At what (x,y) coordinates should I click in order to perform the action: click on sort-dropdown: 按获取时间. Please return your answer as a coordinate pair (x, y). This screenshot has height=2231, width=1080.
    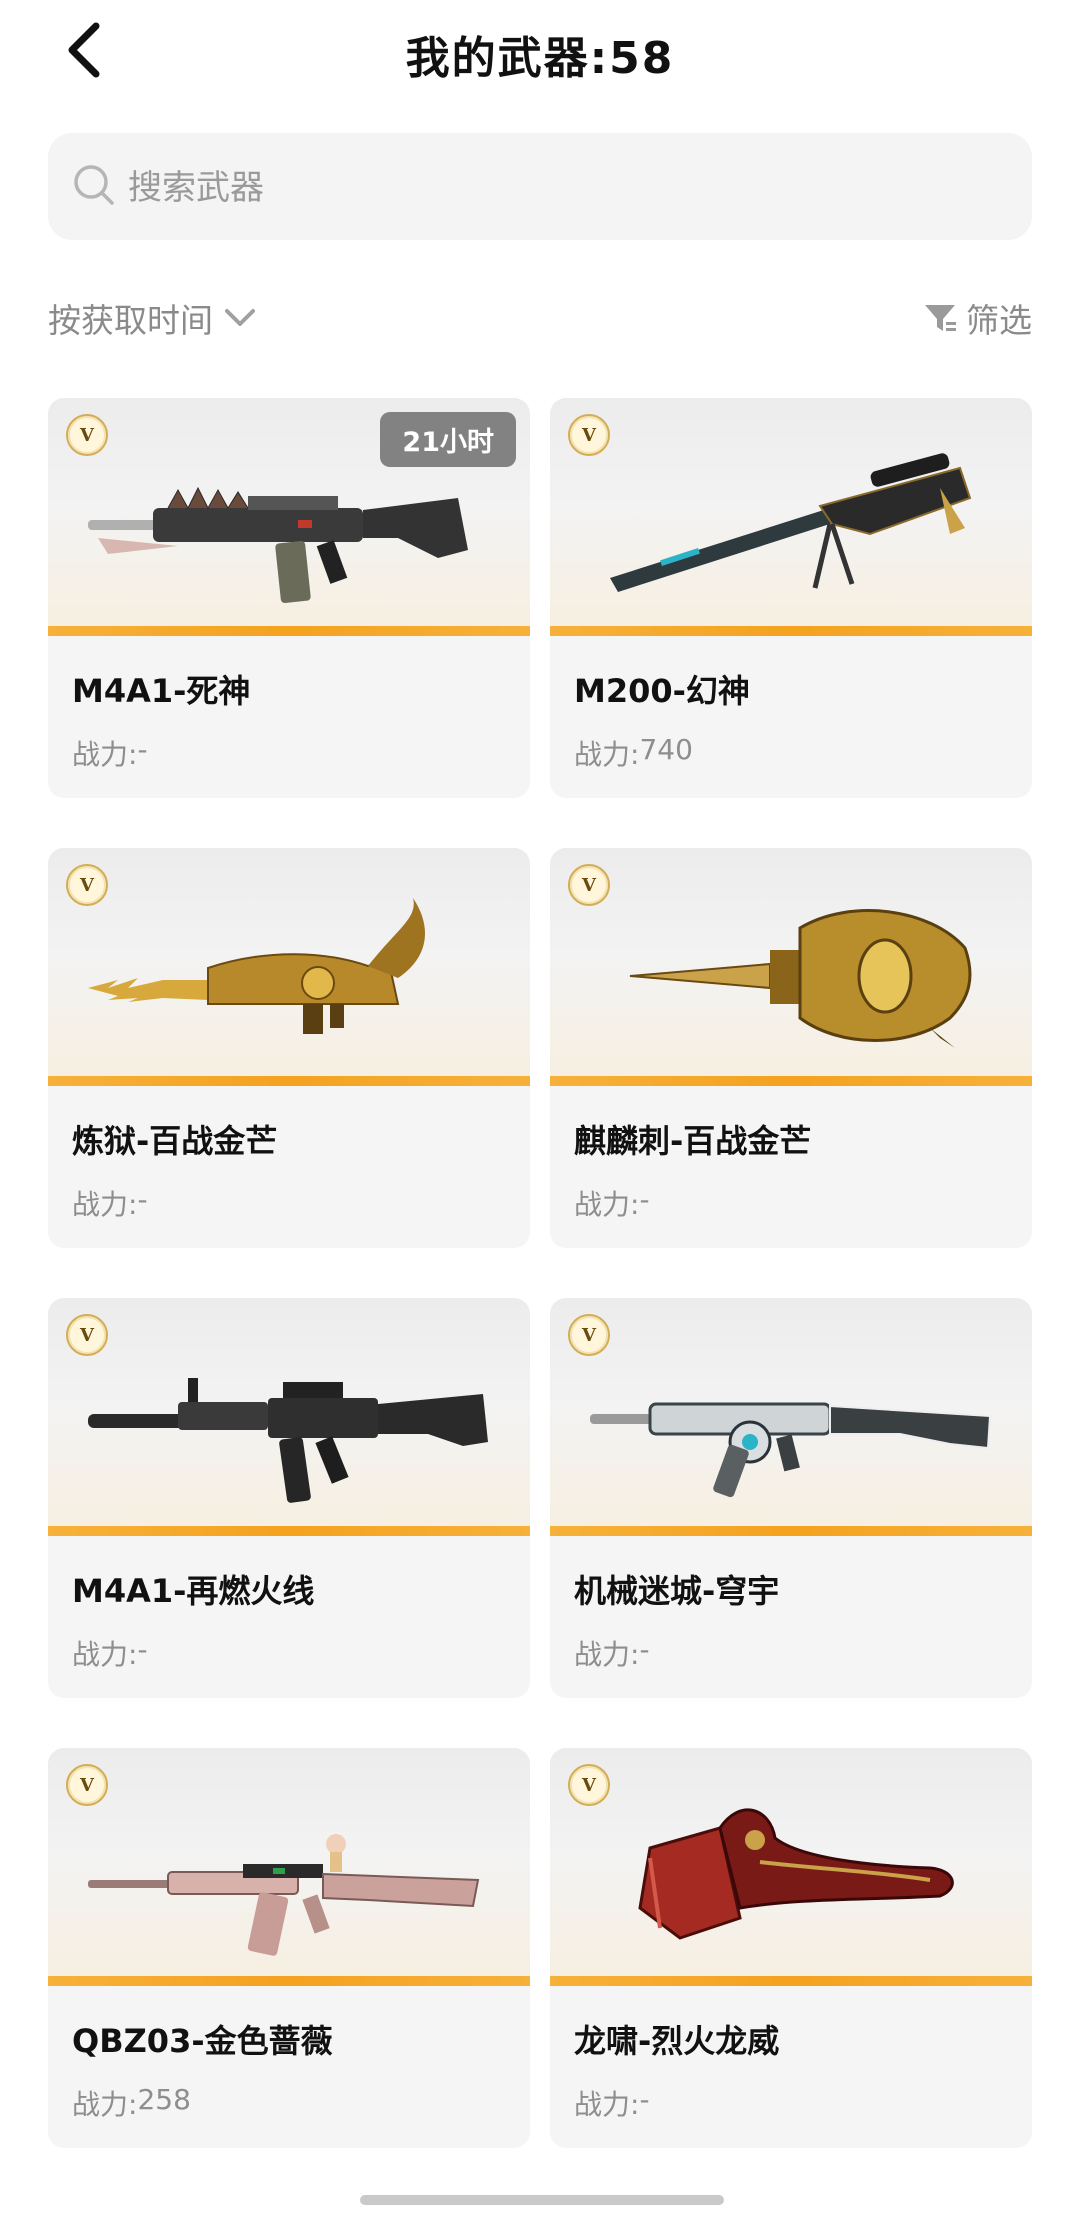
    Looking at the image, I should click on (152, 318).